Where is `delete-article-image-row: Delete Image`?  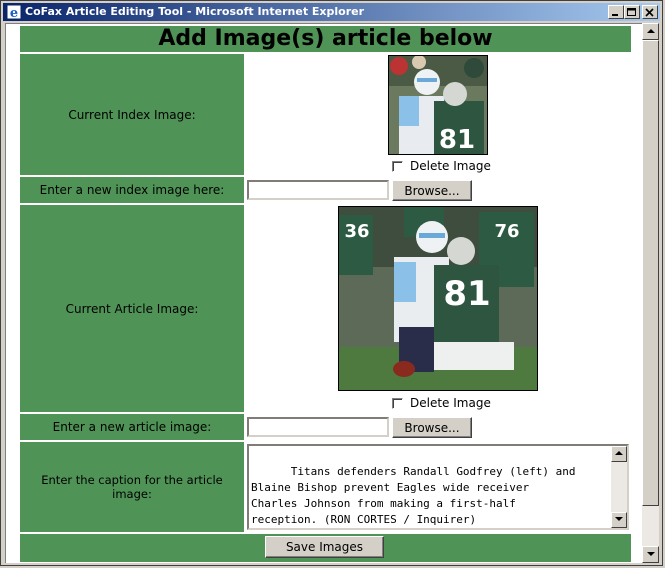 delete-article-image-row: Delete Image is located at coordinates (441, 403).